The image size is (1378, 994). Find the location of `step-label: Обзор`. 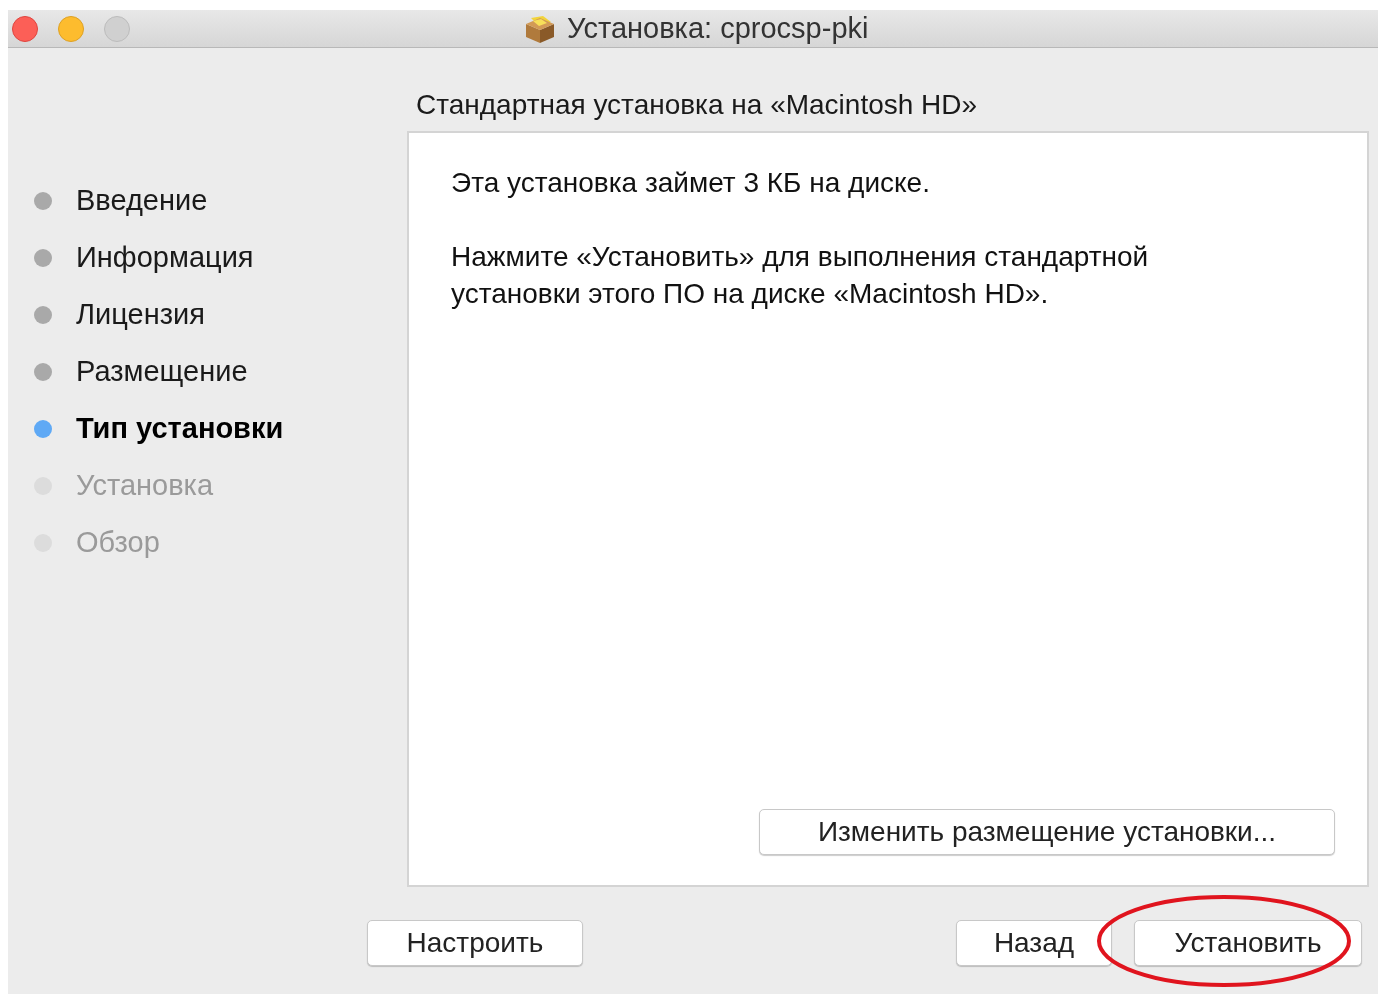

step-label: Обзор is located at coordinates (118, 543).